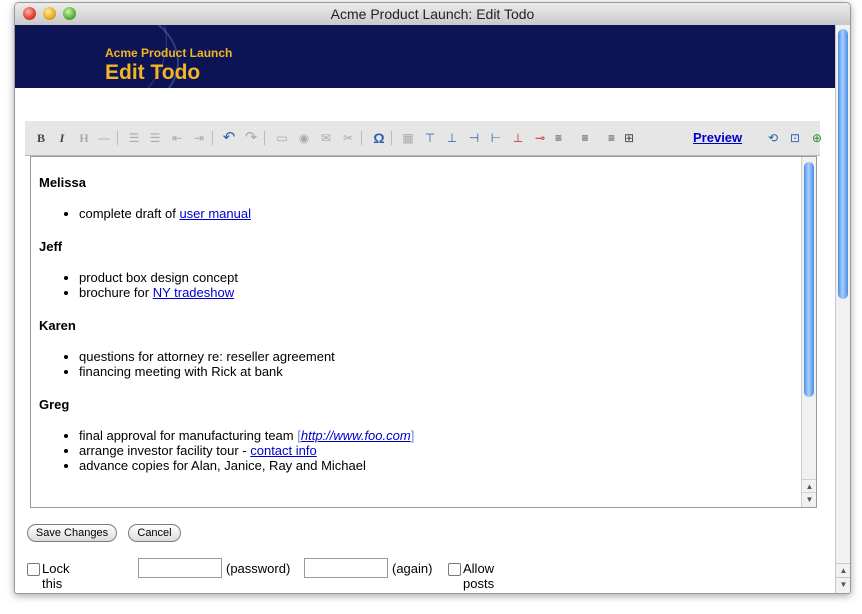  Describe the element at coordinates (54, 404) in the screenshot. I see `section-heading: Greg` at that location.